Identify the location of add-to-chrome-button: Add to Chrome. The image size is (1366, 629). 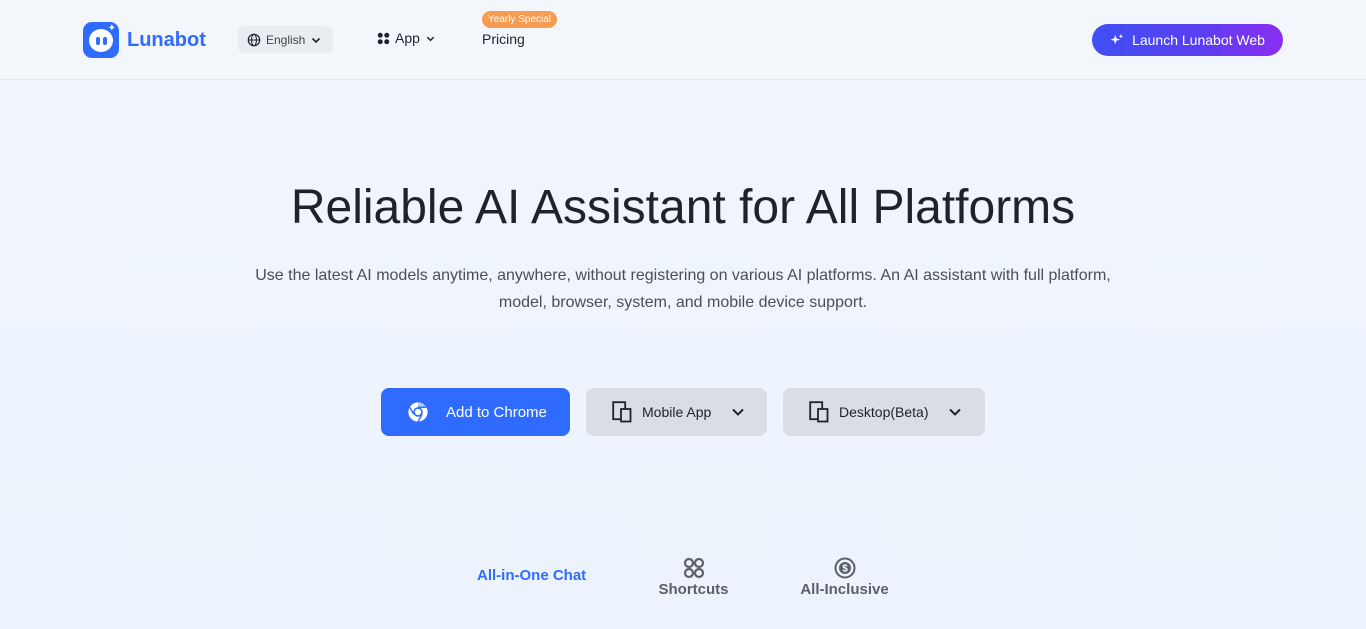
(475, 412).